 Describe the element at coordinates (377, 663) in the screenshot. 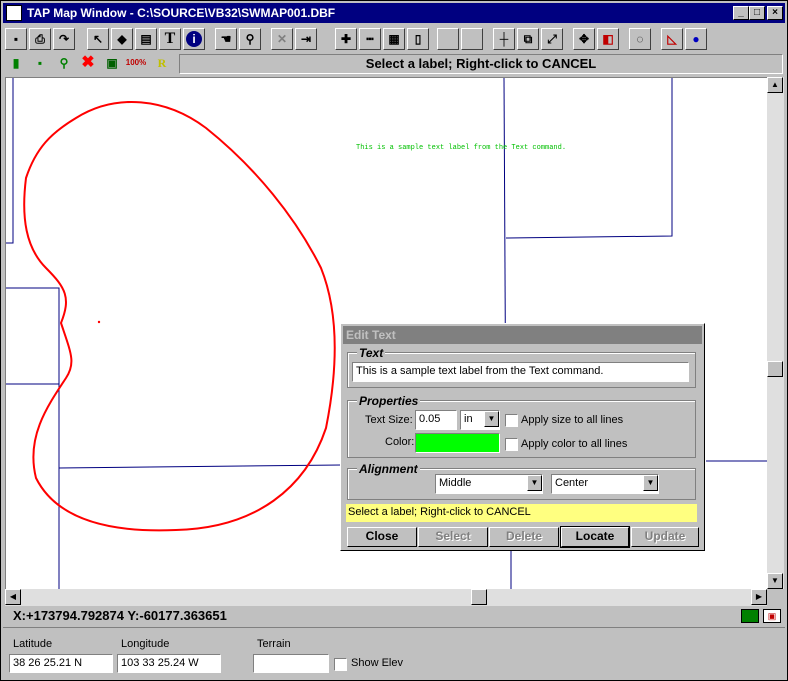

I see `show-elev-label: Show Elev` at that location.